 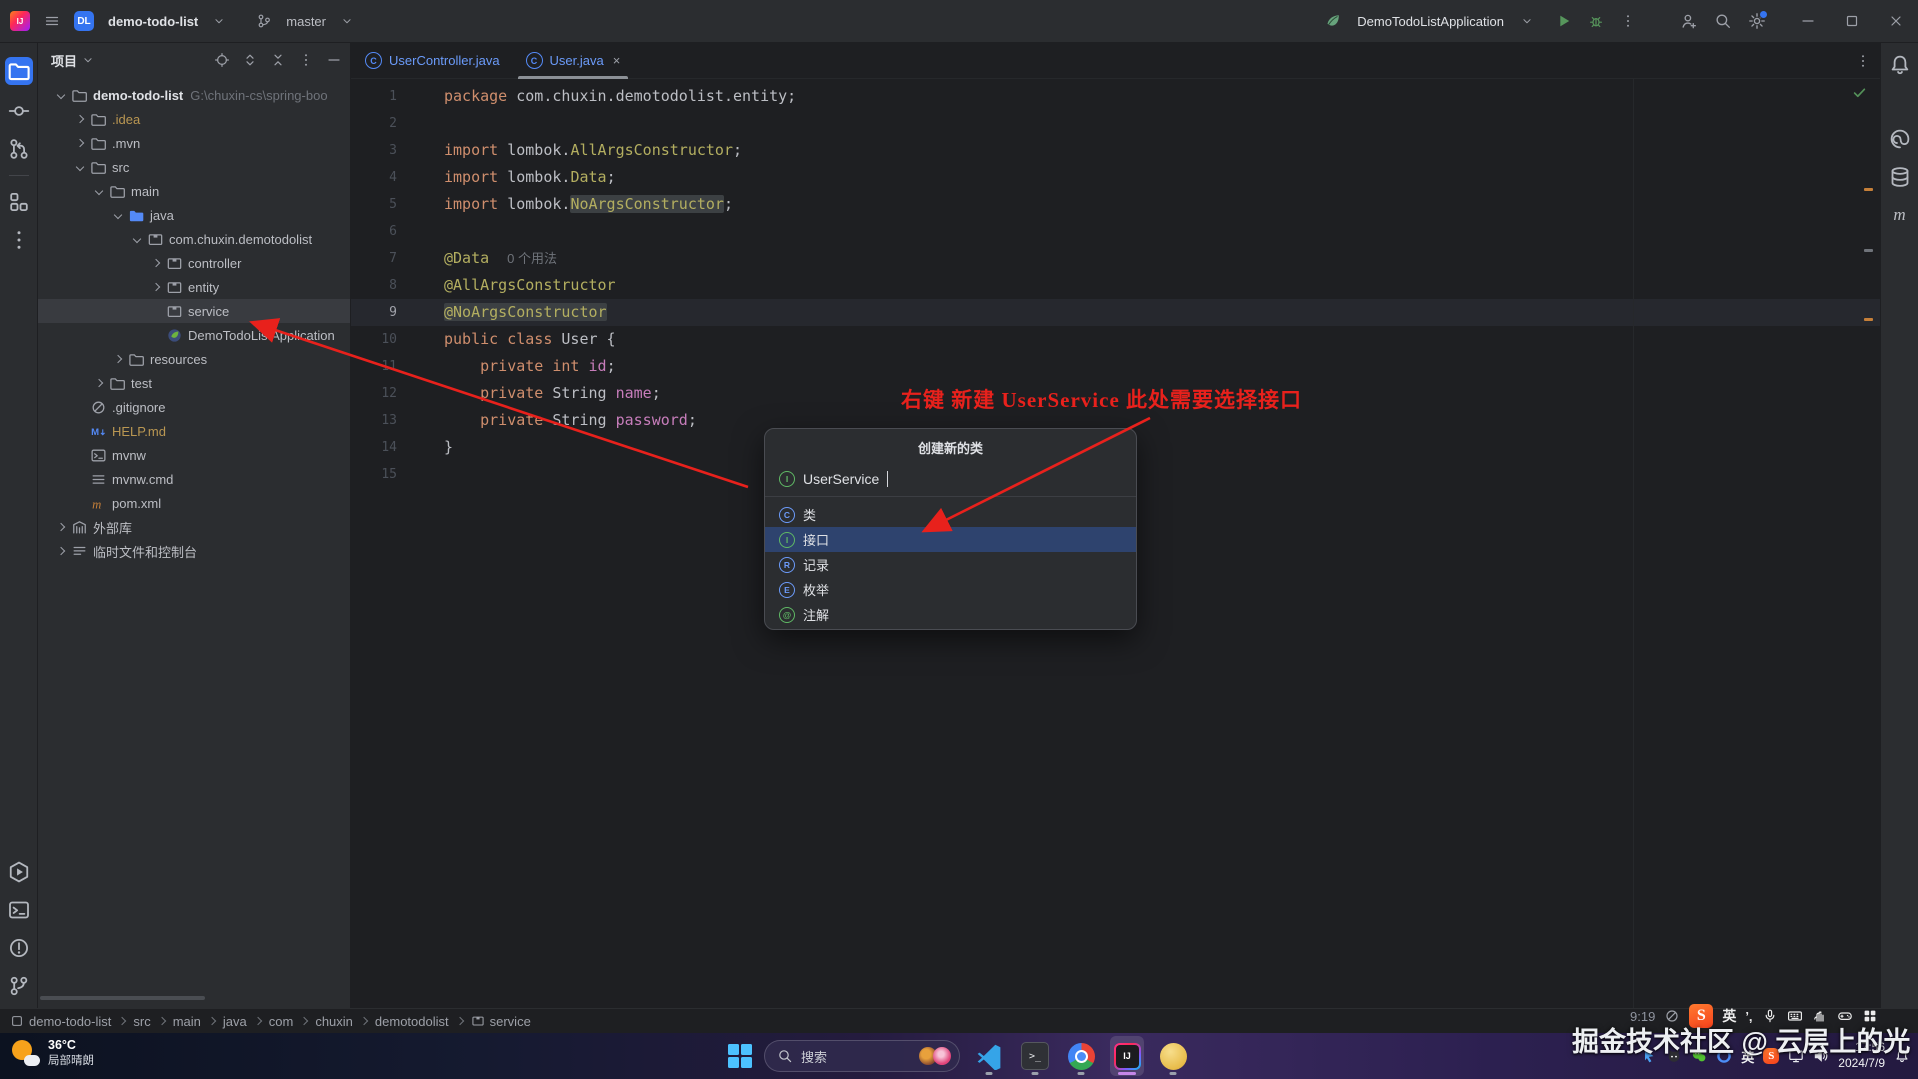 What do you see at coordinates (193, 263) in the screenshot?
I see `tree-item-controller: controller` at bounding box center [193, 263].